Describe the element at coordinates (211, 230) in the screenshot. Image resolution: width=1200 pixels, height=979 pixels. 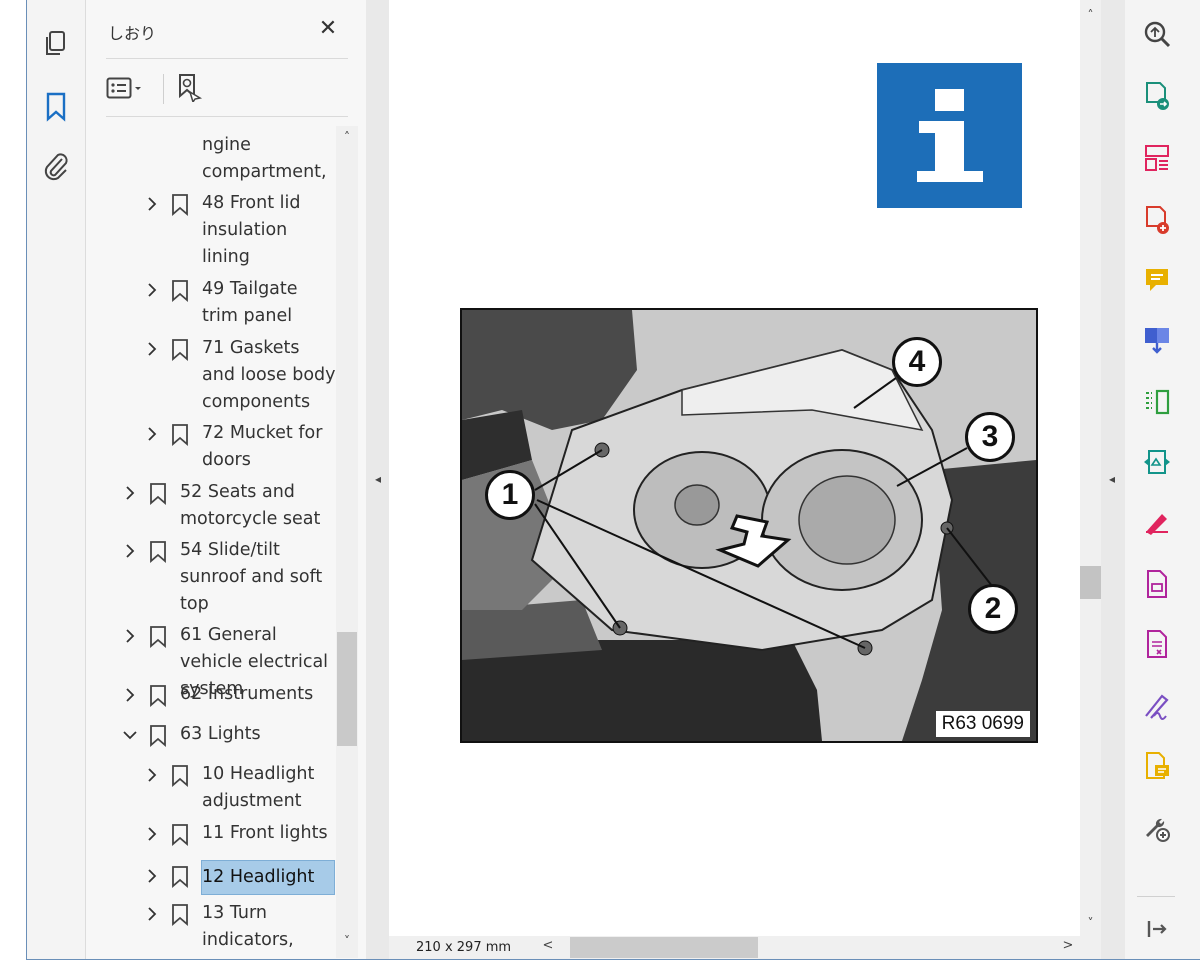
I see `bookmark-item: 48 Front lid insulation lining` at that location.